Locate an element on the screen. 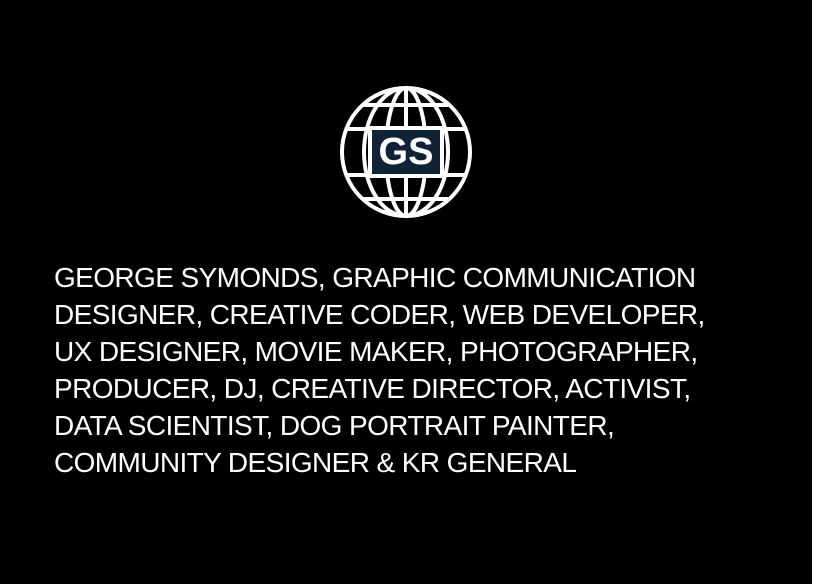  logo-initials: GS is located at coordinates (406, 152).